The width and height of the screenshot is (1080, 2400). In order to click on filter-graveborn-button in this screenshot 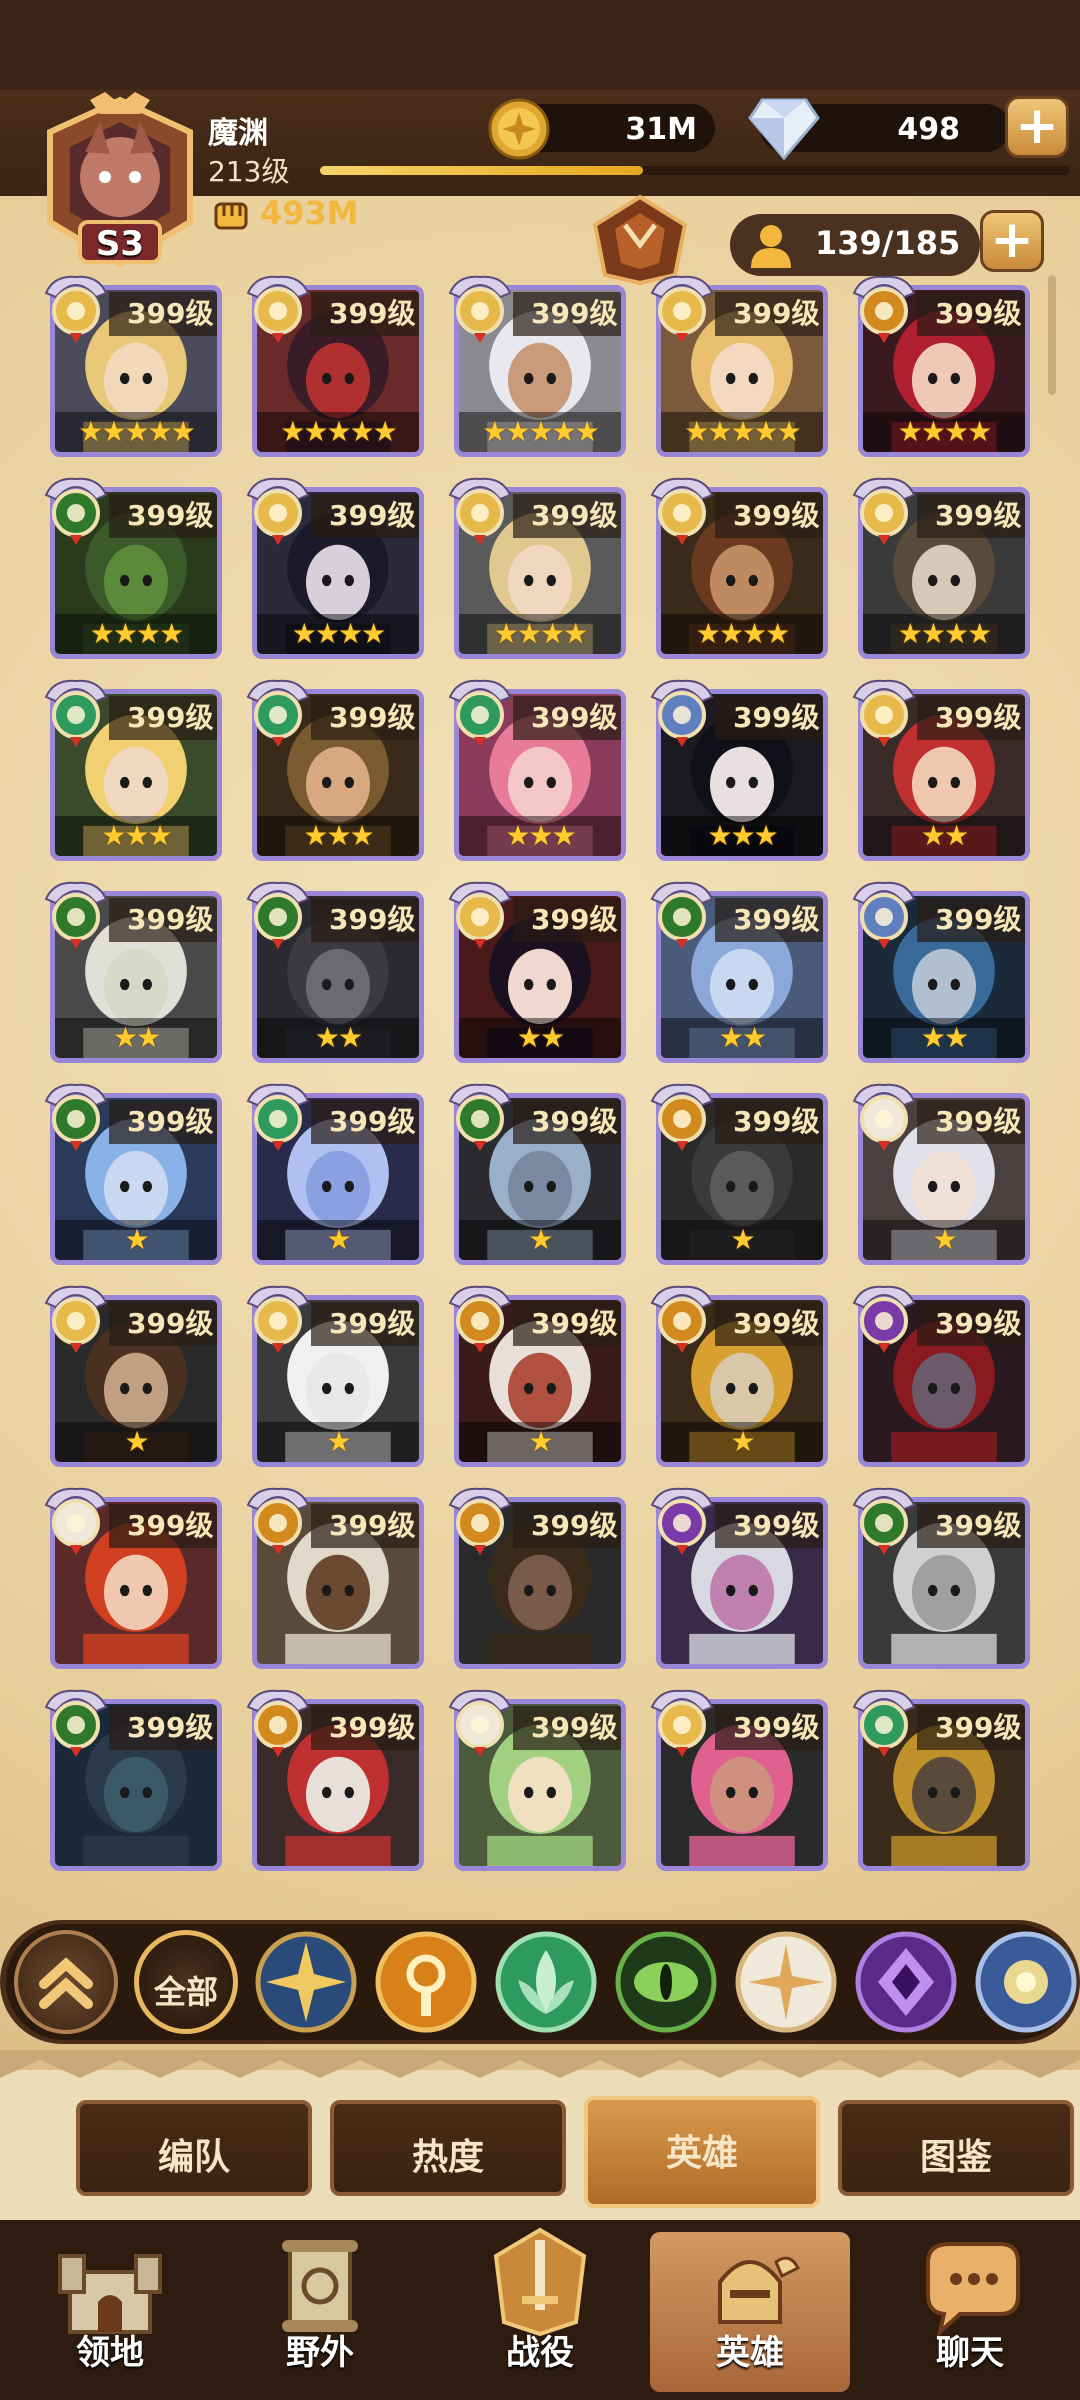, I will do `click(426, 1982)`.